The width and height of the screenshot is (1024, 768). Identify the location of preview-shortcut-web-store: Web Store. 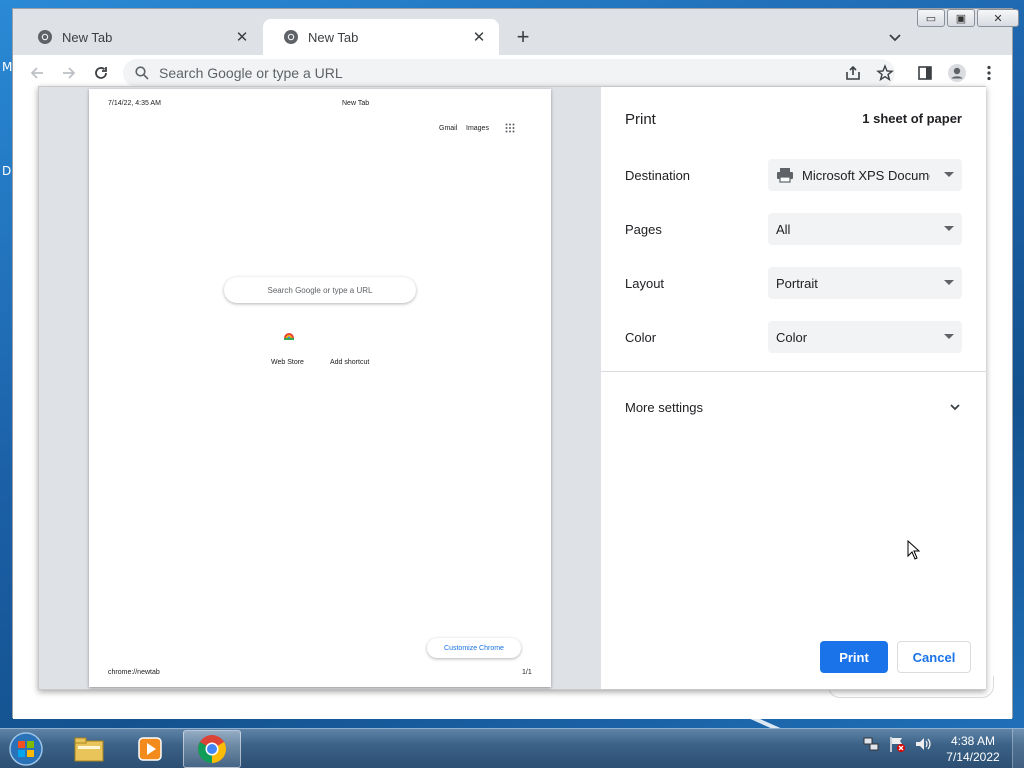
(287, 362).